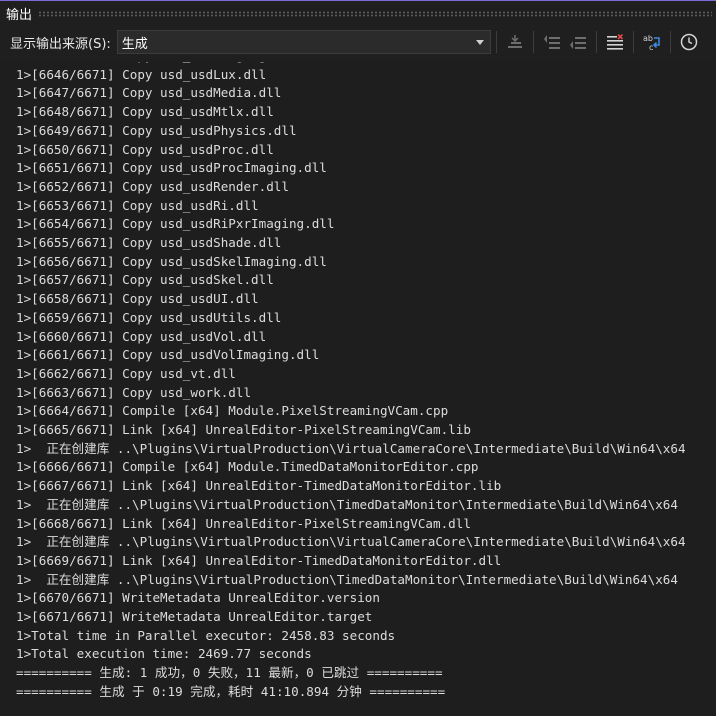 This screenshot has height=716, width=716. I want to click on output-line: 1>[6649/6671] Copy usd_usdPhysics.dll, so click(156, 130).